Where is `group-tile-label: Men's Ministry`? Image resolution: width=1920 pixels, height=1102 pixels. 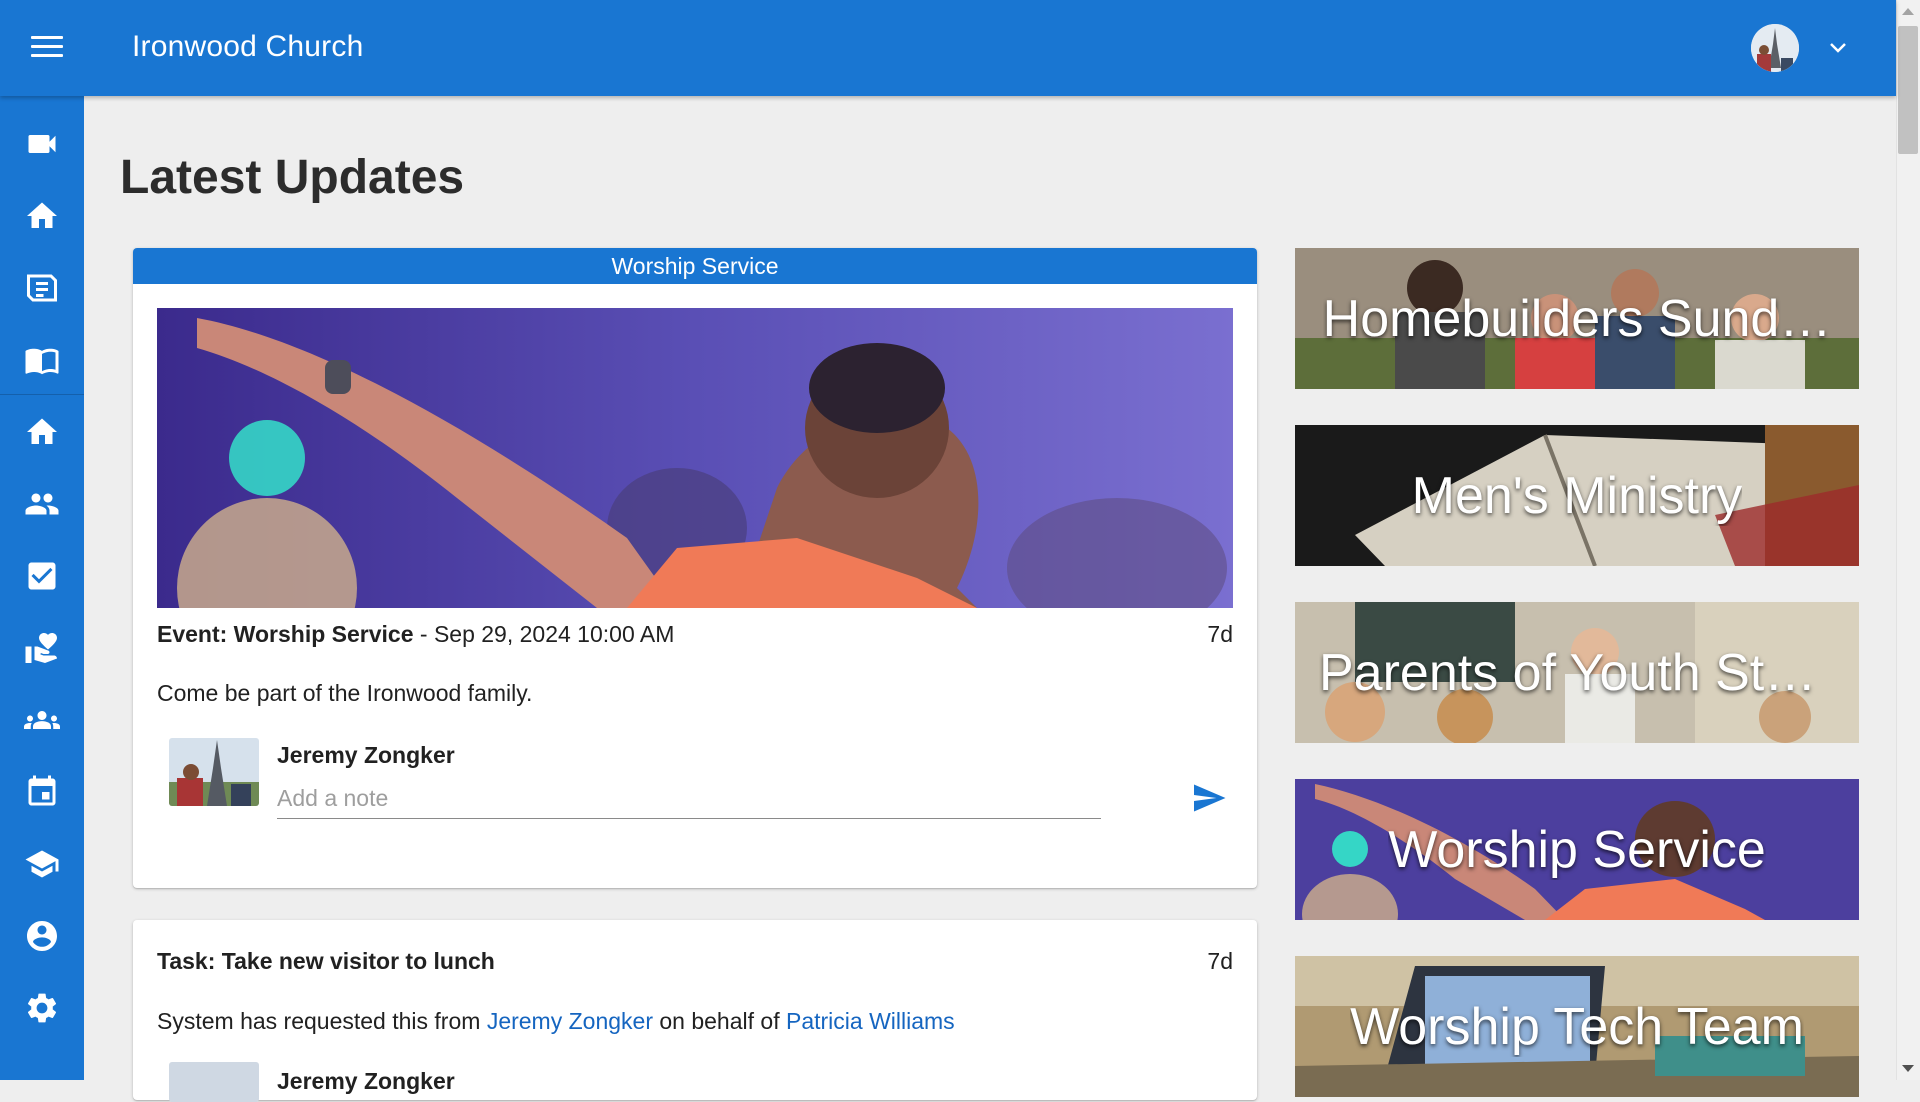 group-tile-label: Men's Ministry is located at coordinates (1577, 495).